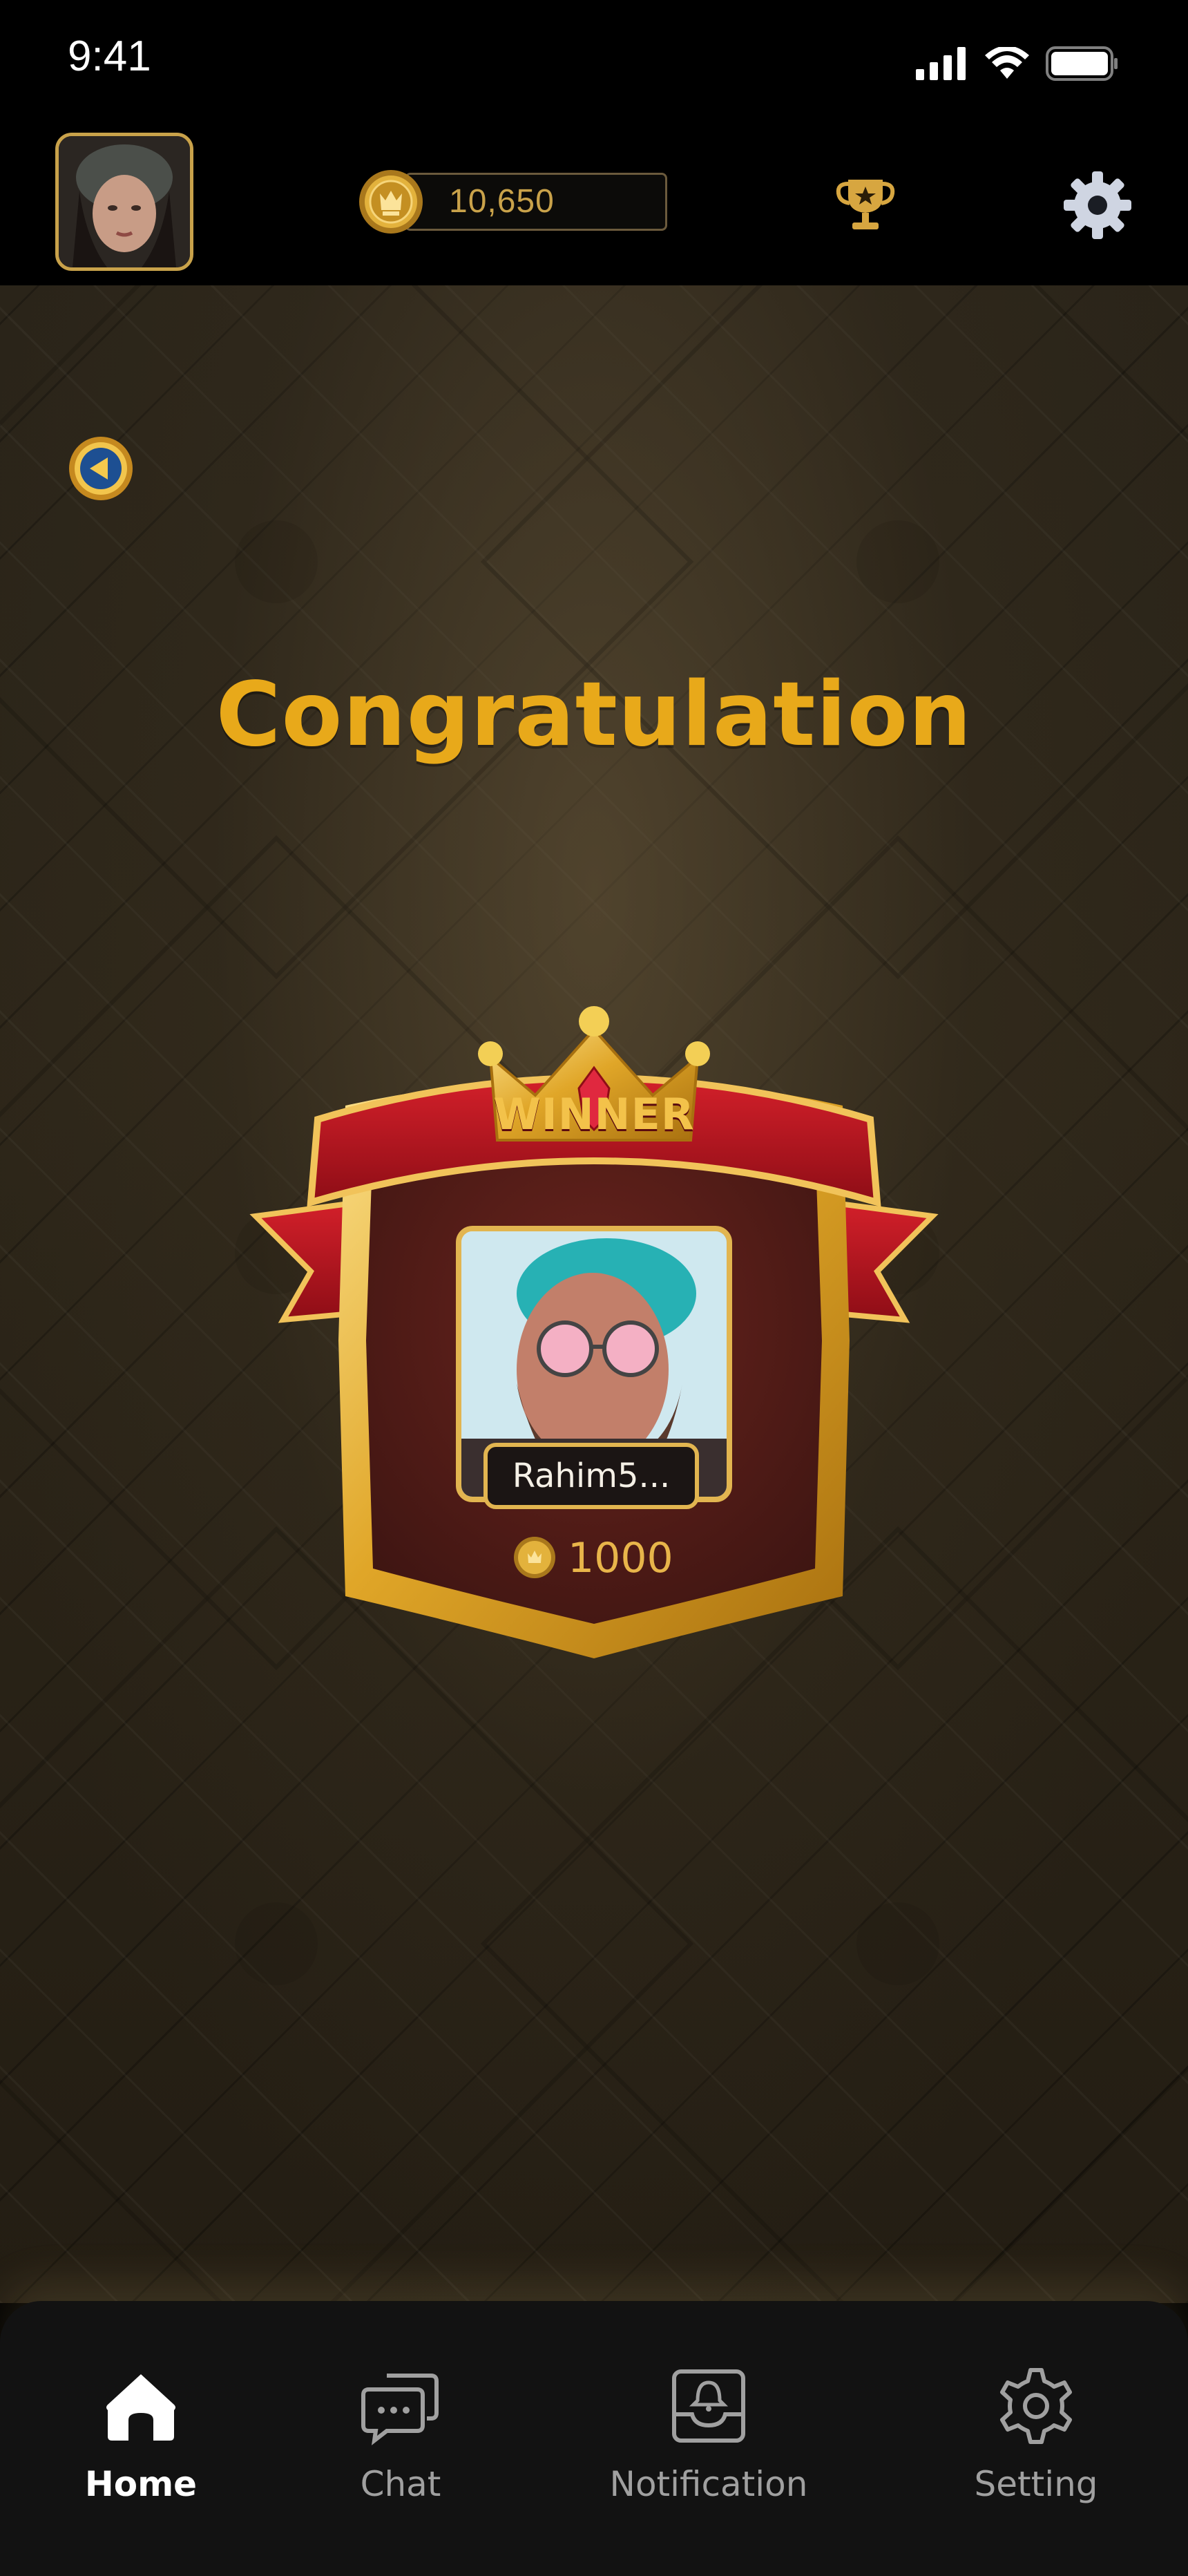 Image resolution: width=1188 pixels, height=2576 pixels. I want to click on winner-badge-label: WINNER, so click(594, 1114).